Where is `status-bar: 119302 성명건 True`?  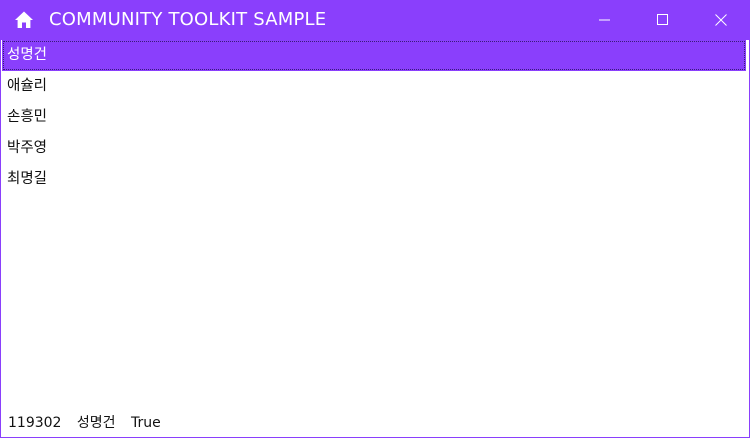 status-bar: 119302 성명건 True is located at coordinates (90, 422).